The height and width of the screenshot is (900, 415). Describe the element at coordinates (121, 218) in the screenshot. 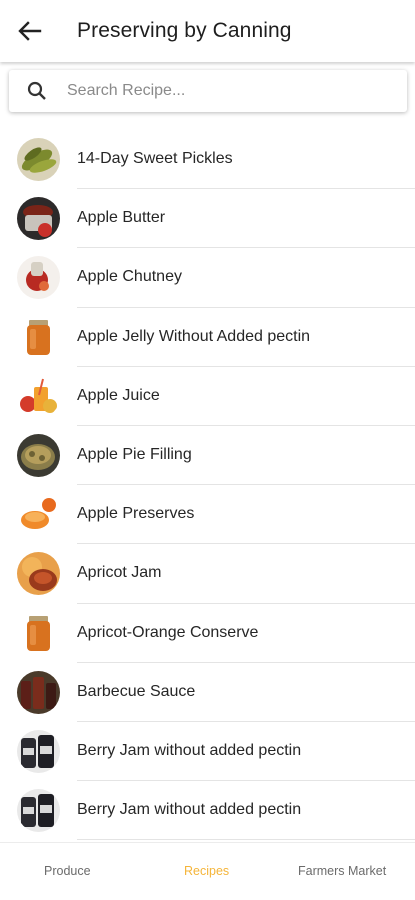

I see `recipe-label: Apple Butter` at that location.